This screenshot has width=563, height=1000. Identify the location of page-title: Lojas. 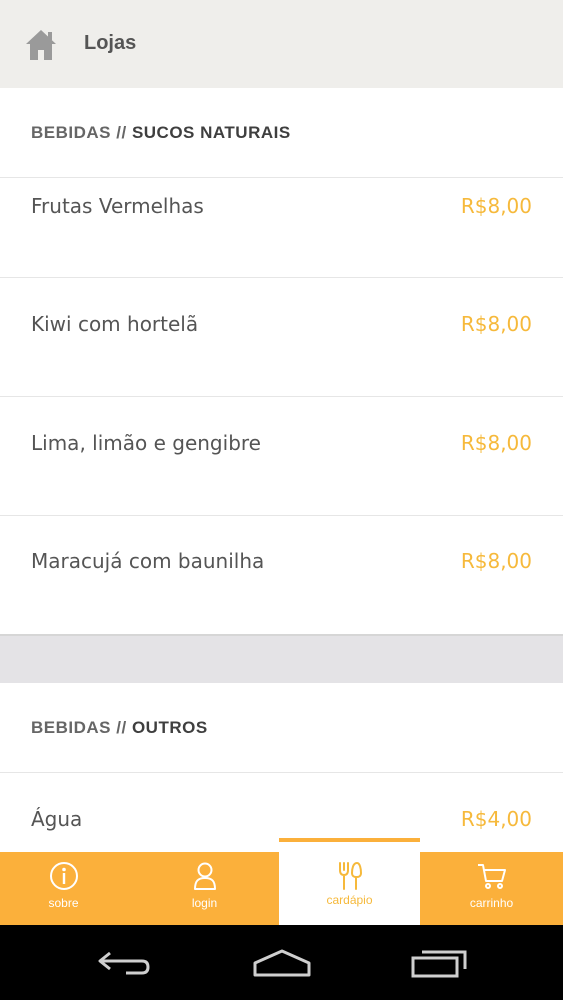
(110, 43).